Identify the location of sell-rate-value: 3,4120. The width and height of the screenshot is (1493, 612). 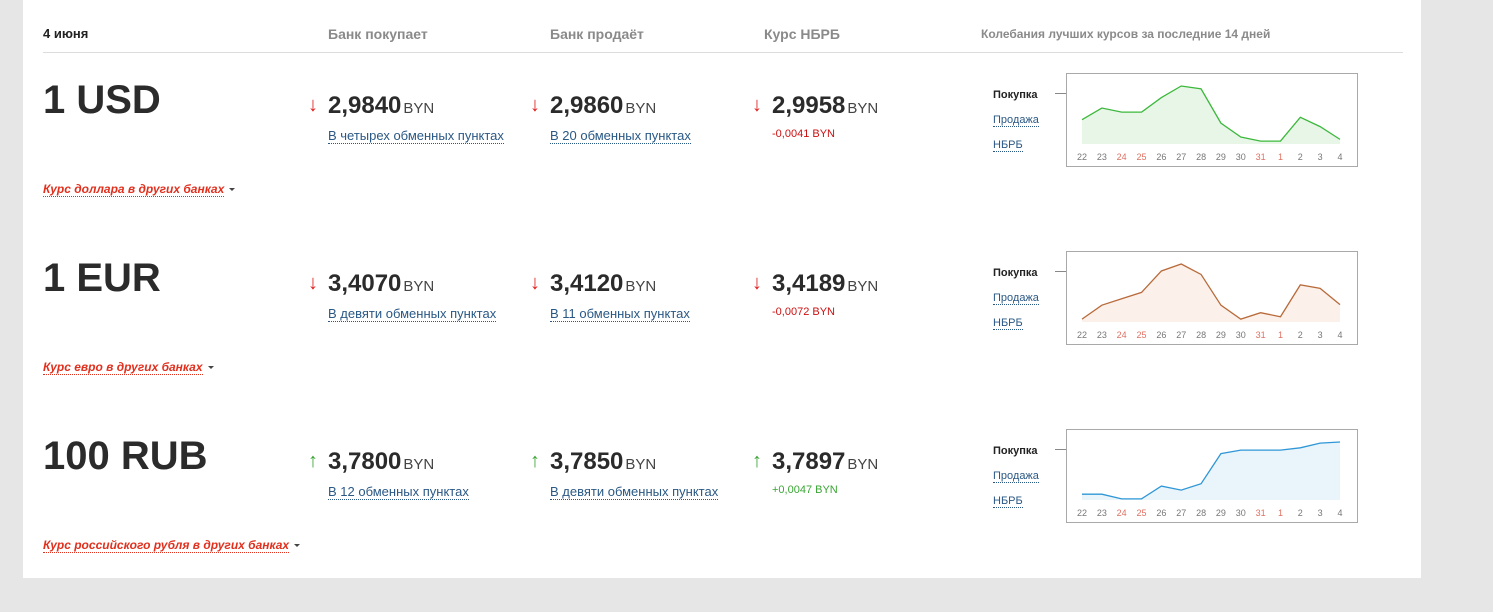
(587, 283).